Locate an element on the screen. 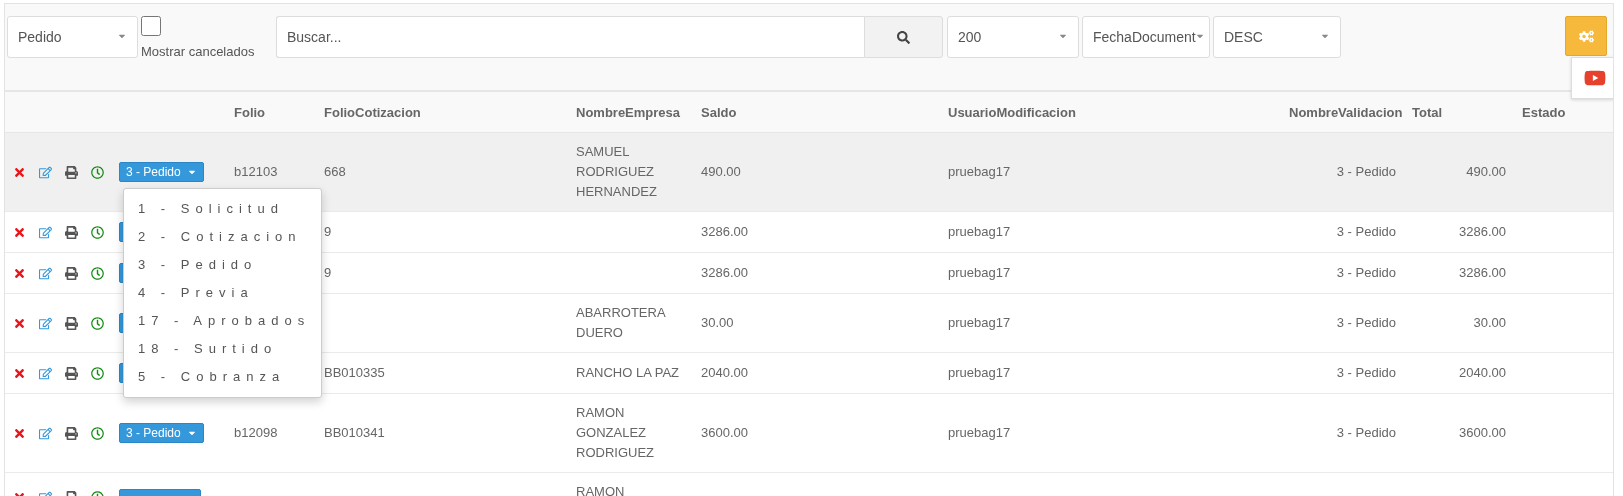 This screenshot has height=496, width=1623. menu-item: 17 - Aprobados is located at coordinates (222, 321).